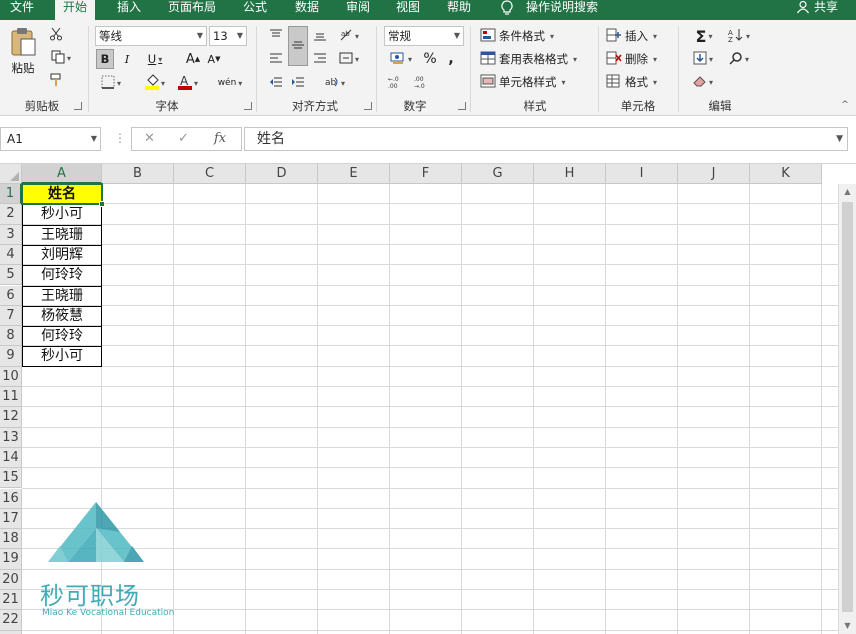  Describe the element at coordinates (498, 174) in the screenshot. I see `column-header-g: G` at that location.